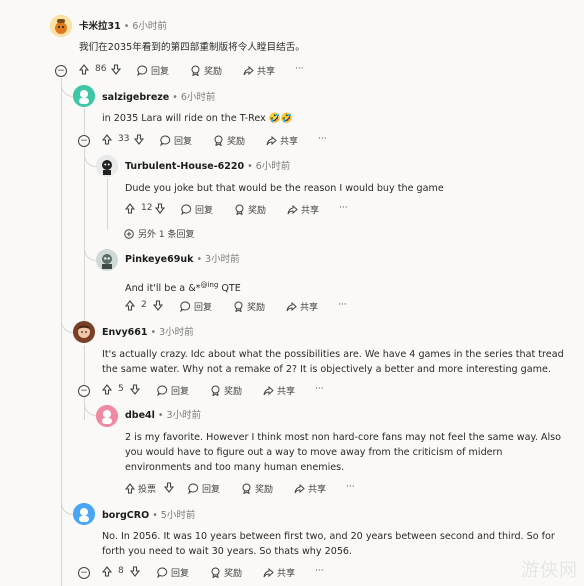 Image resolution: width=584 pixels, height=586 pixels. I want to click on username: salzigebreze, so click(135, 97).